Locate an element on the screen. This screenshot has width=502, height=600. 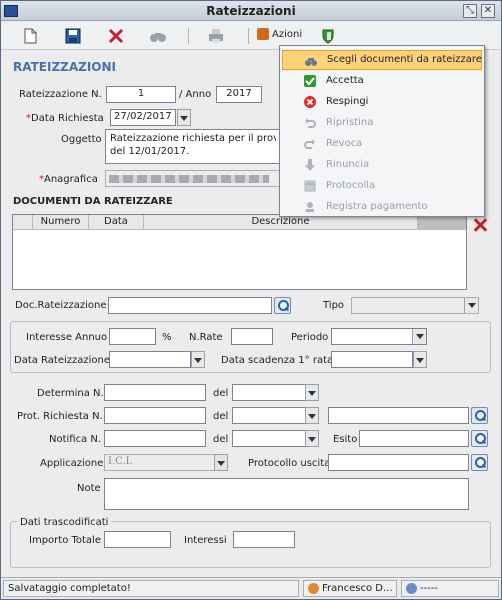
rateizzazione-label: Rateizzazione N. is located at coordinates (60, 94).